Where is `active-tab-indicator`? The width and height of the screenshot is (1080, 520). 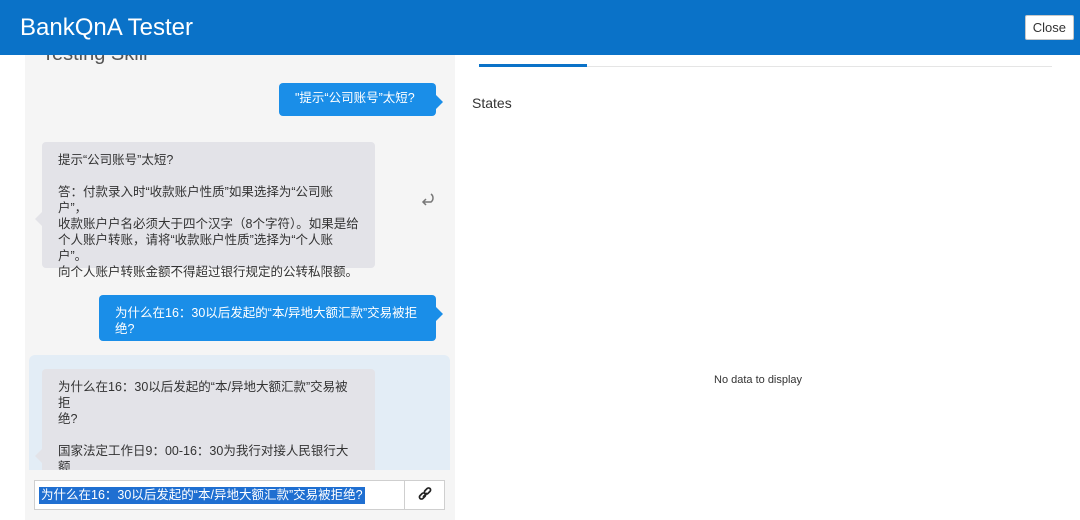
active-tab-indicator is located at coordinates (533, 65).